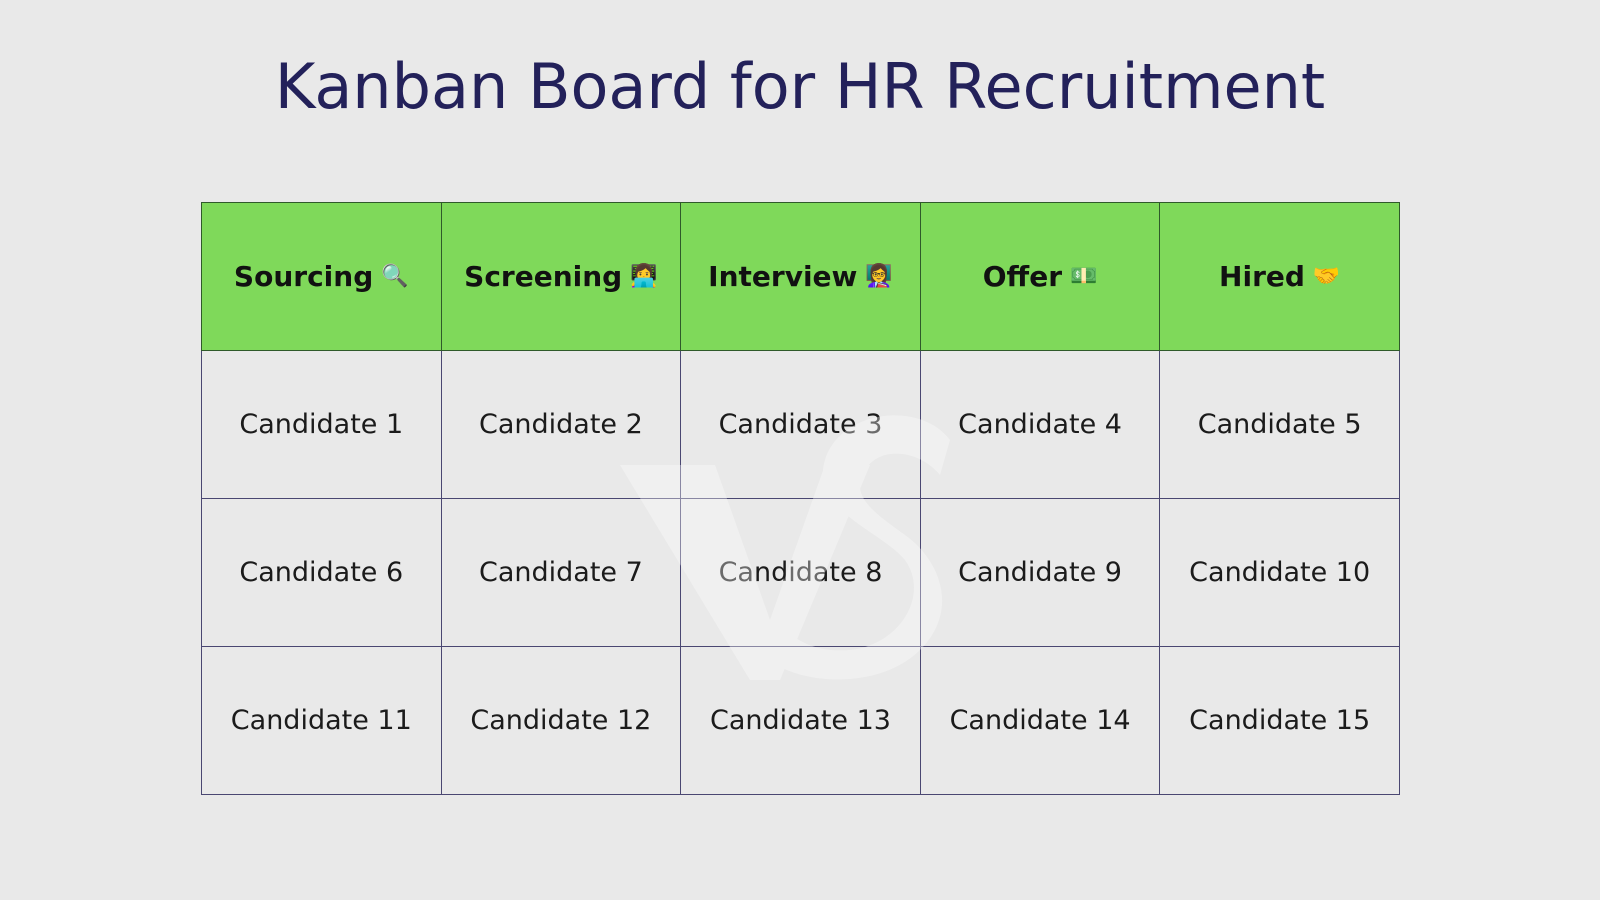 This screenshot has width=1600, height=900. Describe the element at coordinates (1040, 424) in the screenshot. I see `candidate-card: Candidate 4` at that location.